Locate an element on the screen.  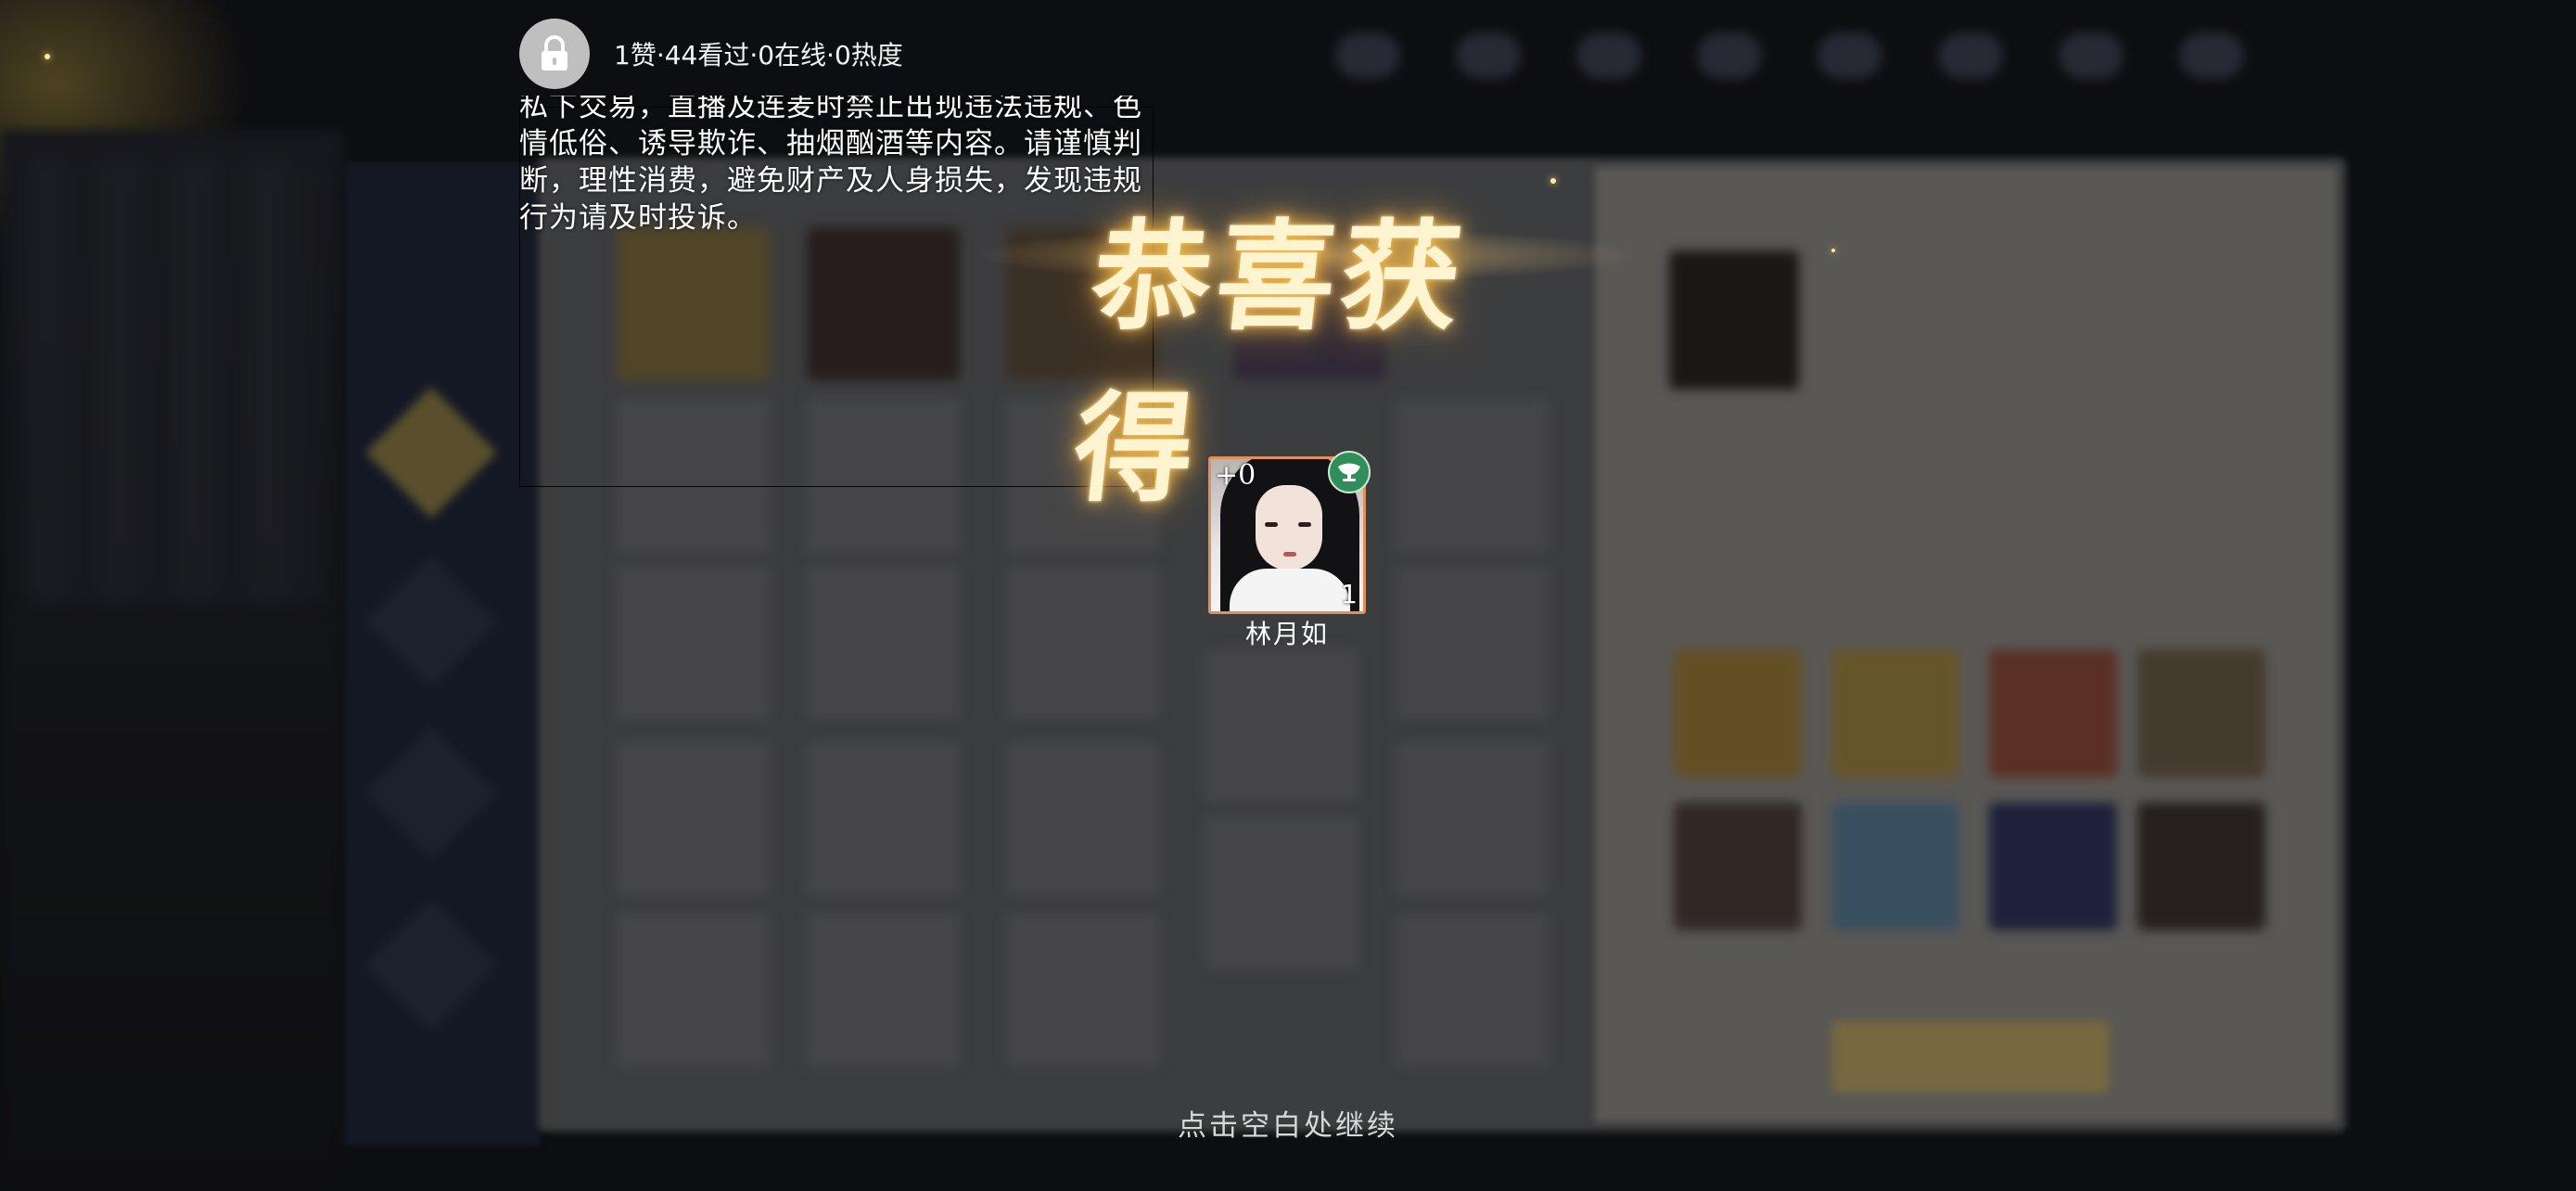
stream-info-bar: 1赞·44看过·0在线·0热度 is located at coordinates (711, 54).